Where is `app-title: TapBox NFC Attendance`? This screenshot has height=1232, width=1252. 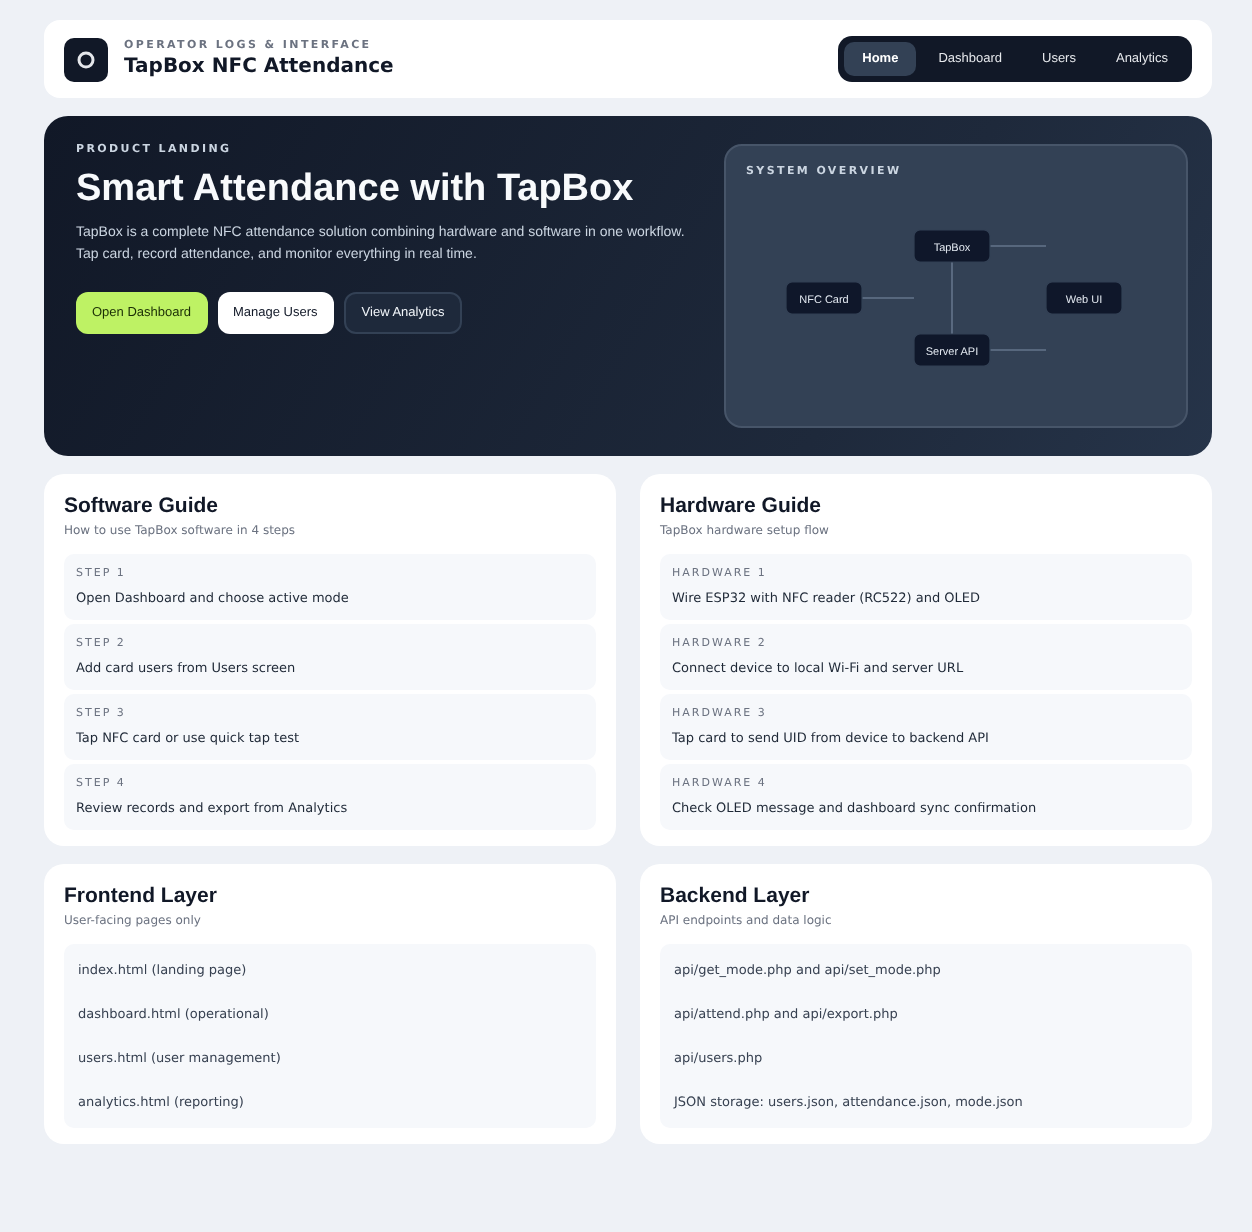 app-title: TapBox NFC Attendance is located at coordinates (259, 67).